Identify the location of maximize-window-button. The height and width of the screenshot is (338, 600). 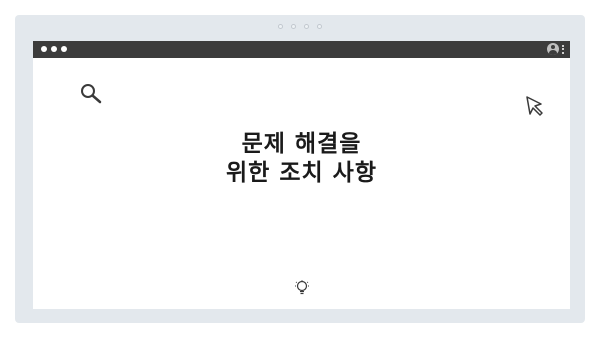
(64, 49).